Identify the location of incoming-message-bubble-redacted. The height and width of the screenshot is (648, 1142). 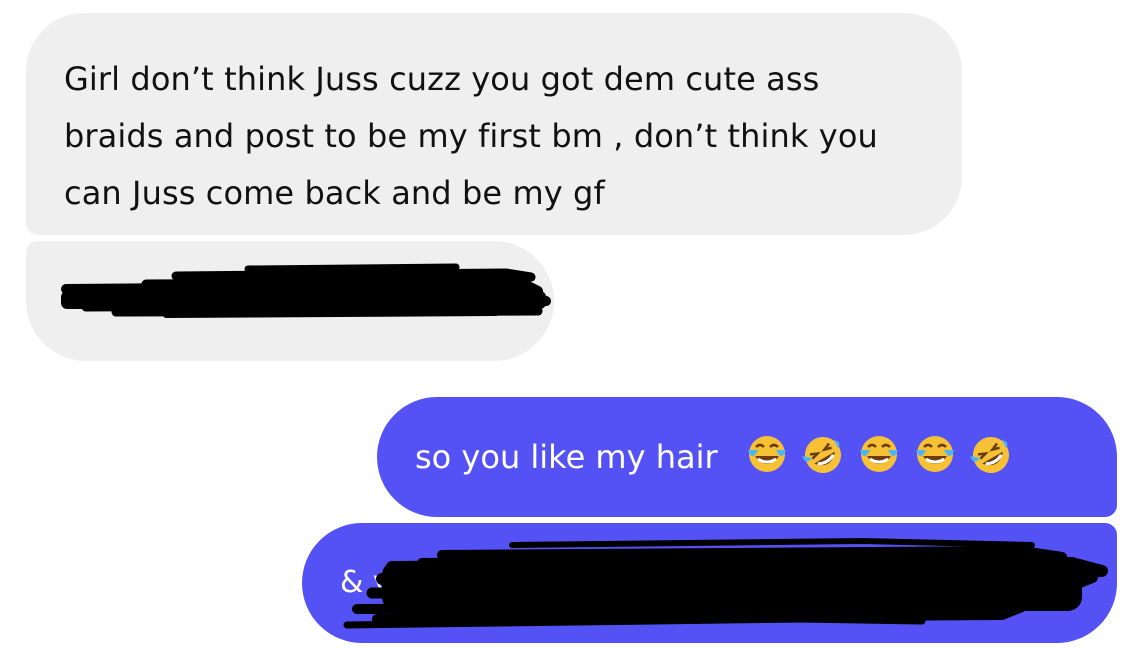
(290, 301).